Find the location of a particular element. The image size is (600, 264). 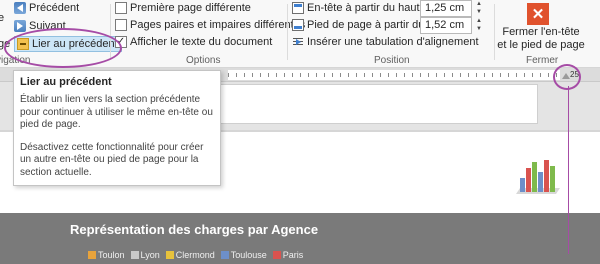

partial-label-text: e is located at coordinates (2, 18).